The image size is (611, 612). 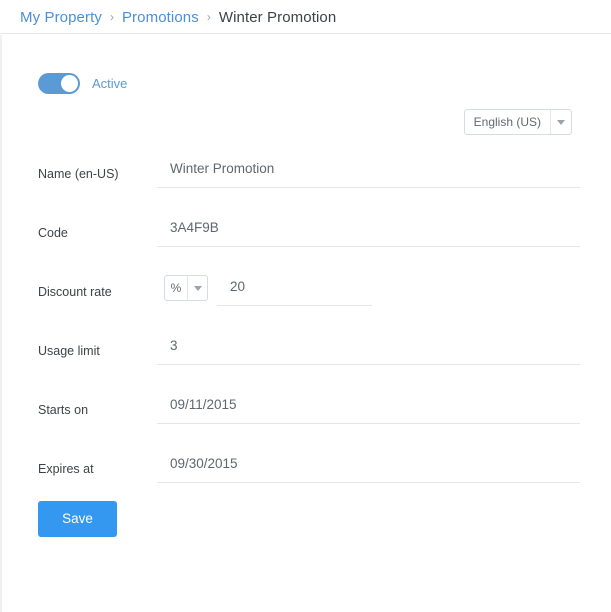 What do you see at coordinates (110, 83) in the screenshot?
I see `active-toggle-label: Active` at bounding box center [110, 83].